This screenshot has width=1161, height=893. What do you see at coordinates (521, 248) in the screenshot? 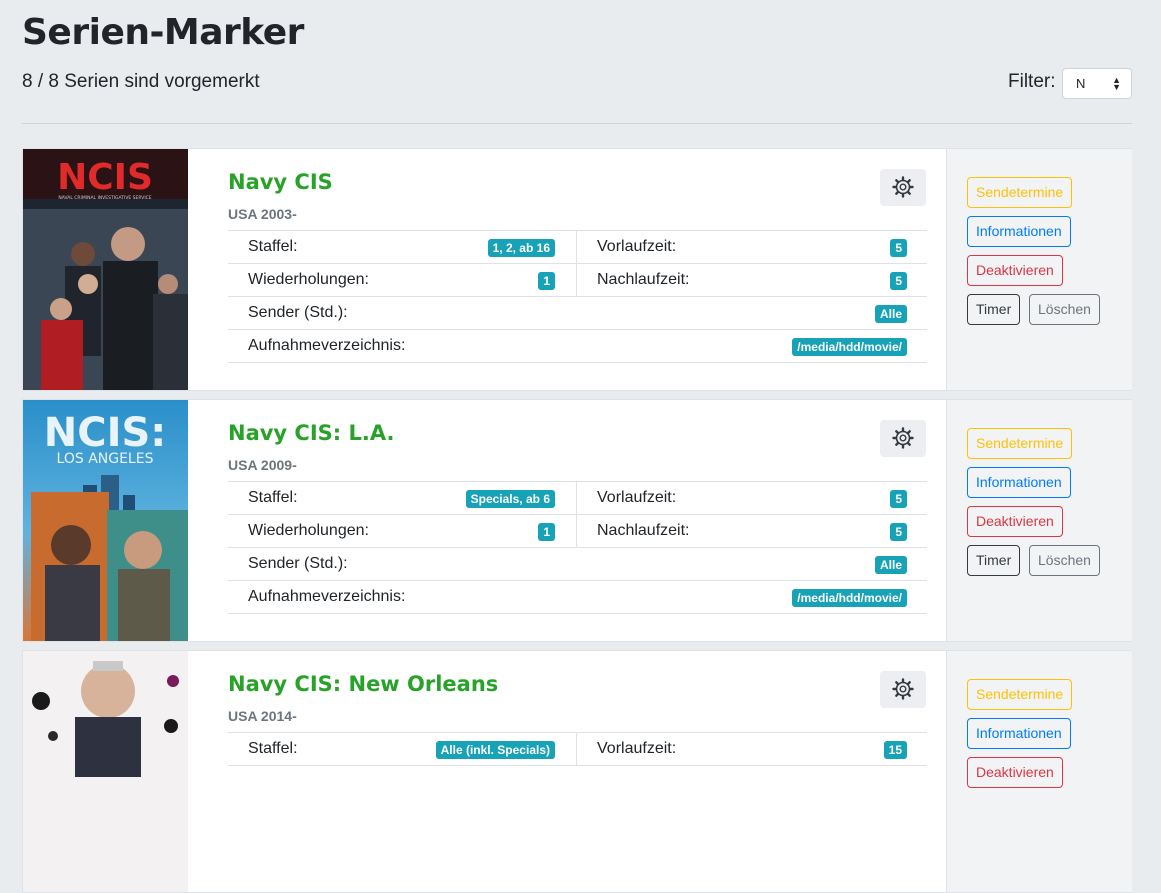
I see `staffel-badge: 1, 2, ab 16` at bounding box center [521, 248].